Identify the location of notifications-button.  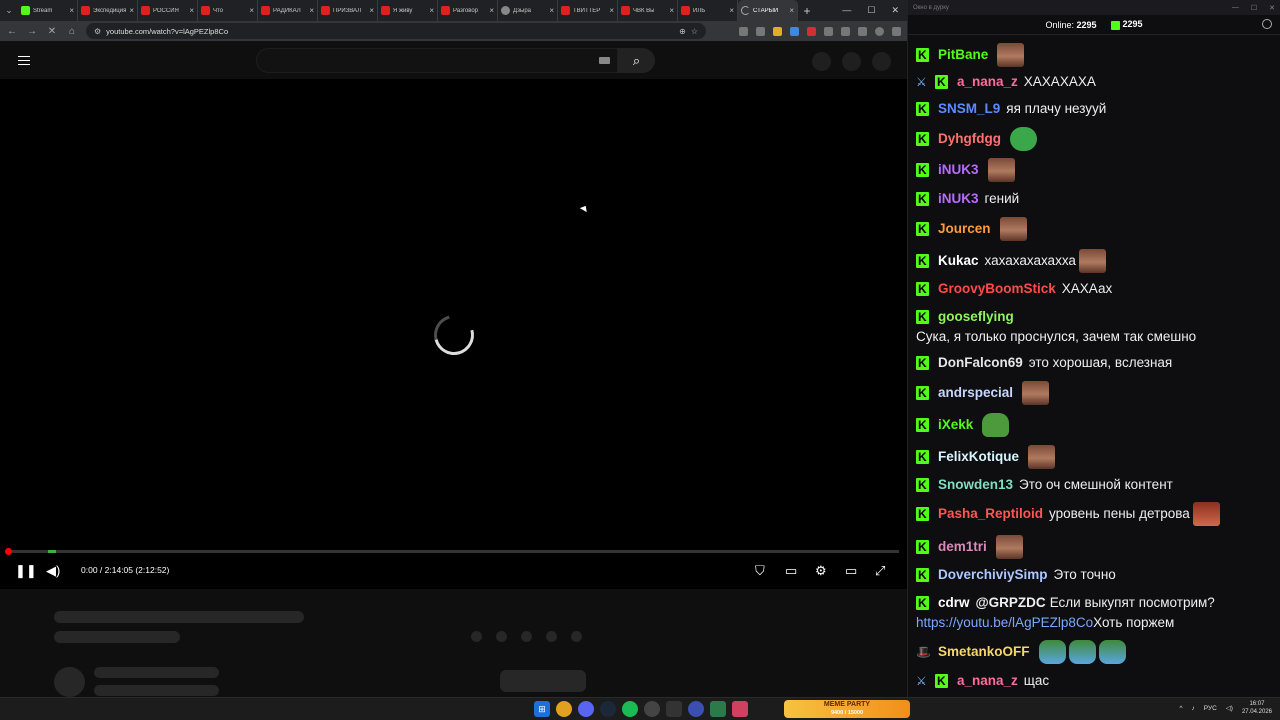
(851, 61).